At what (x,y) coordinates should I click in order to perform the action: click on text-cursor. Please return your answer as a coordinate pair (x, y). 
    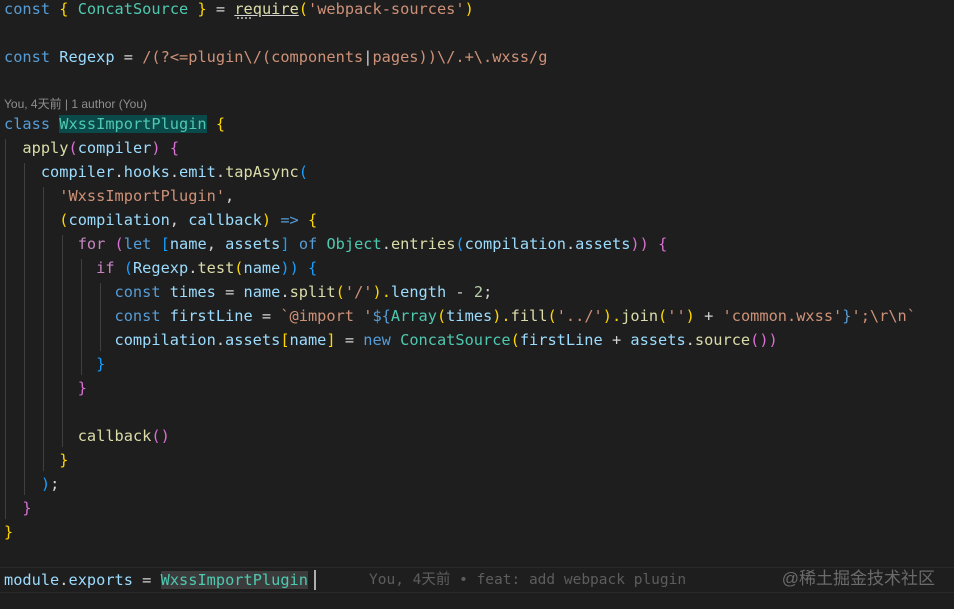
    Looking at the image, I should click on (315, 580).